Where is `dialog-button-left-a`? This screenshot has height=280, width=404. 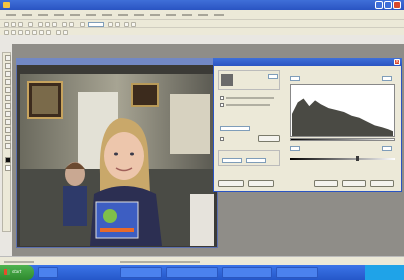 dialog-button-left-a is located at coordinates (231, 183).